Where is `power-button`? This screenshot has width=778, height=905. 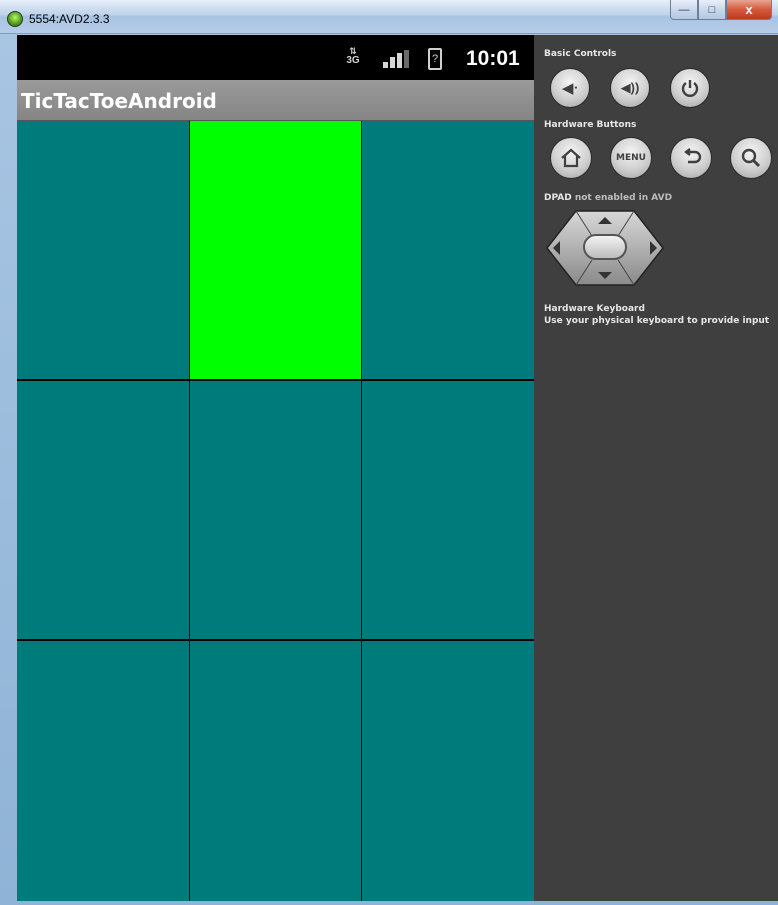 power-button is located at coordinates (690, 88).